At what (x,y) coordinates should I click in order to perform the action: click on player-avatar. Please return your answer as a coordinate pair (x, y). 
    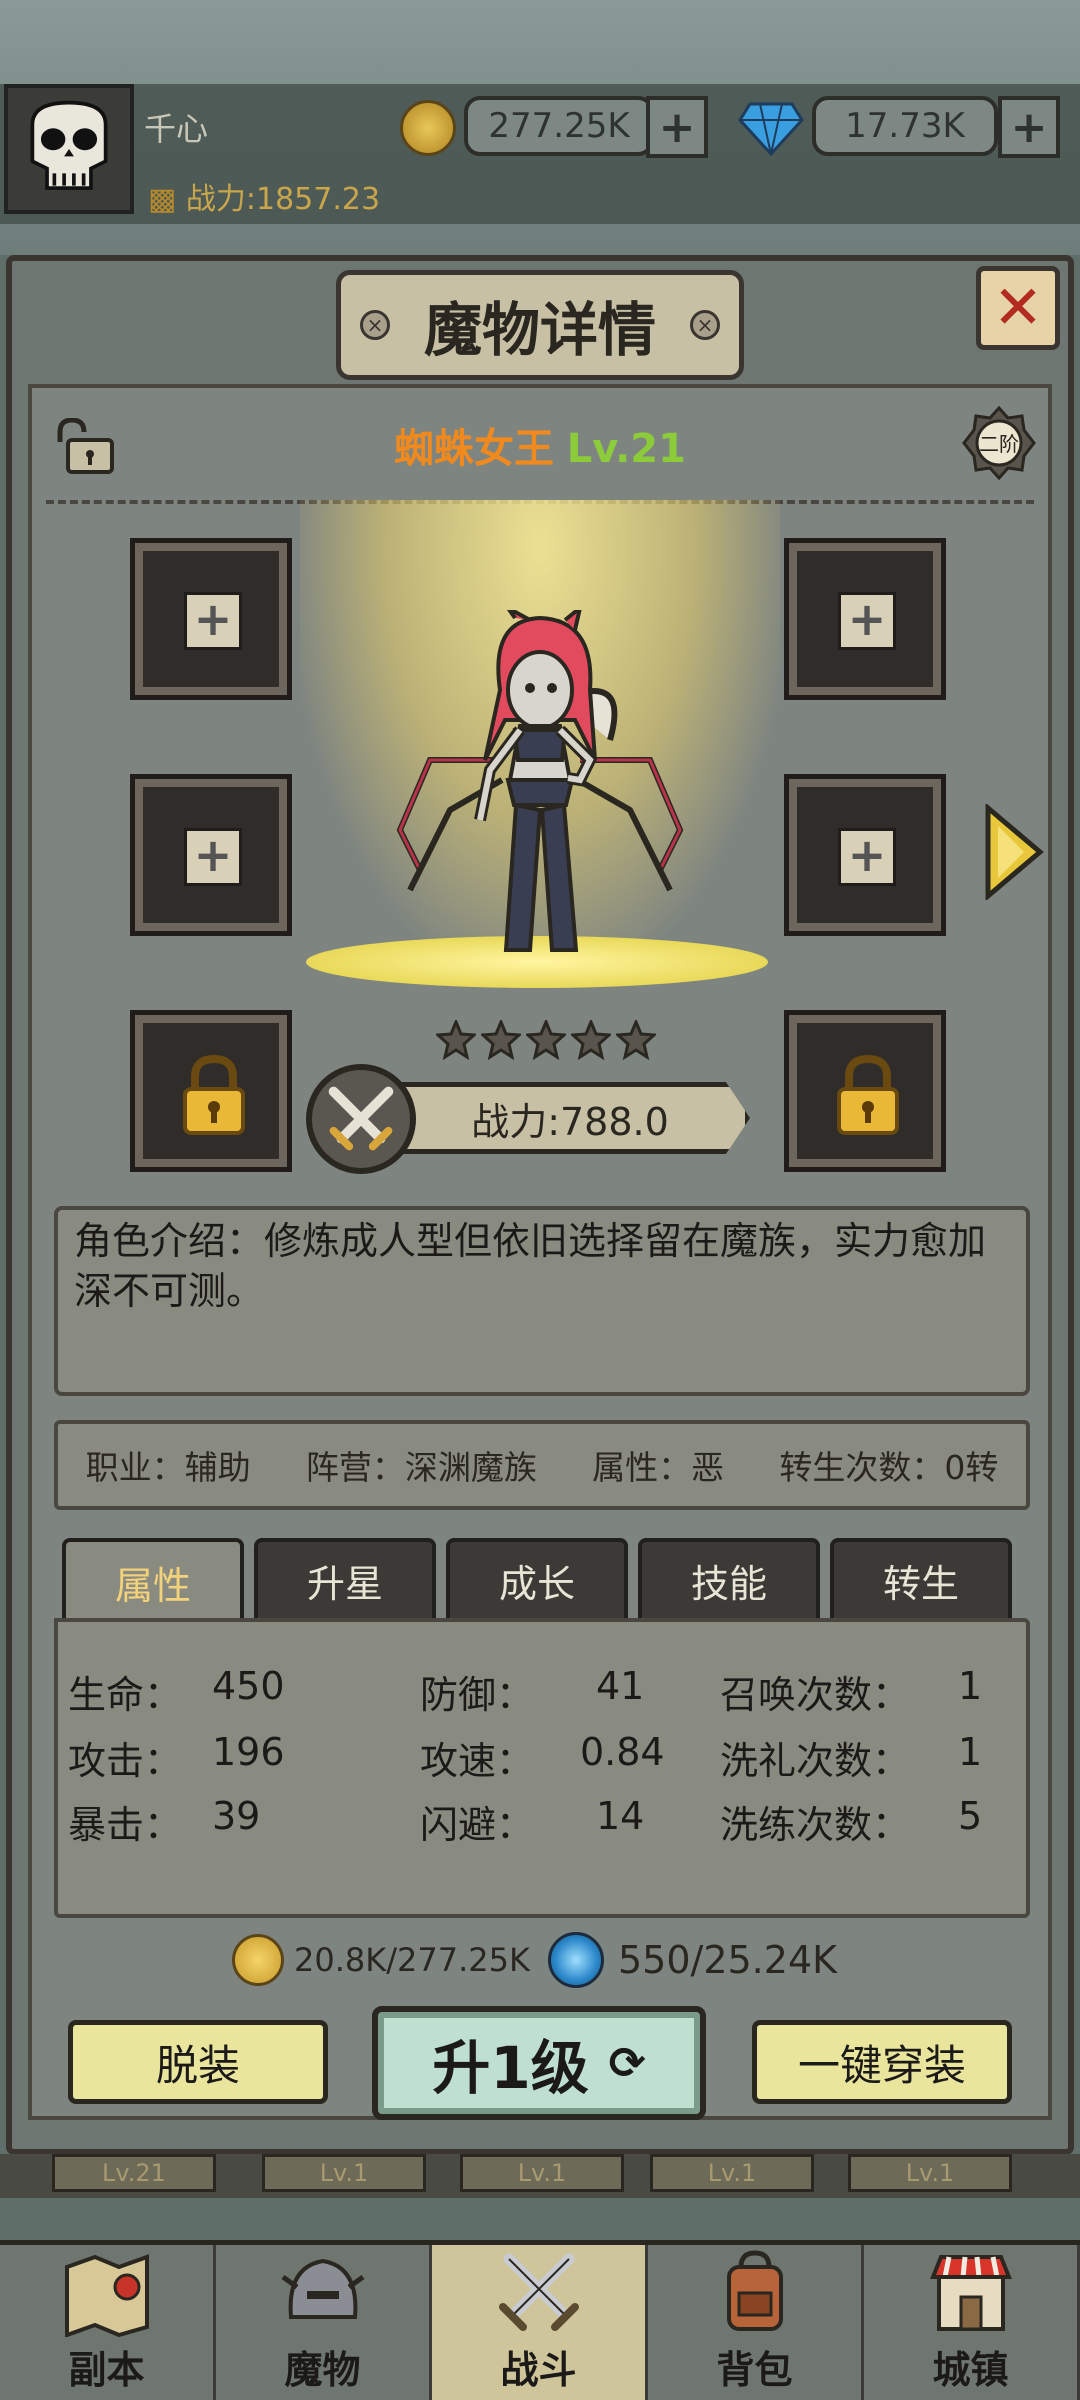
    Looking at the image, I should click on (69, 149).